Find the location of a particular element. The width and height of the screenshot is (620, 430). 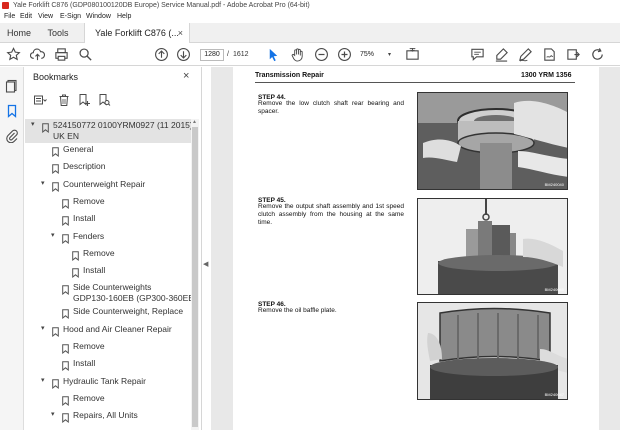

upload-icon is located at coordinates (37, 54).